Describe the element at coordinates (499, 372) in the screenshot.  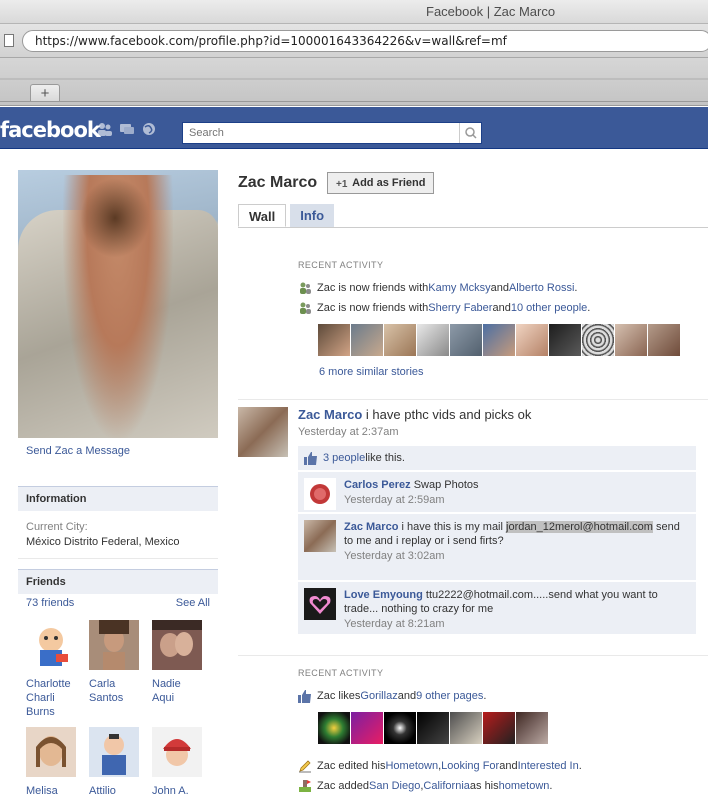
I see `more-stories-link: 6 more similar stories` at that location.